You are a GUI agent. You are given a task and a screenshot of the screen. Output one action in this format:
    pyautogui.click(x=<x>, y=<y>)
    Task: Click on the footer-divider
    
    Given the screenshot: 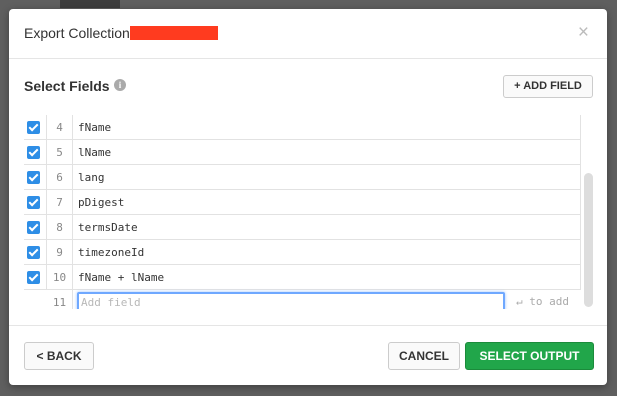 What is the action you would take?
    pyautogui.click(x=308, y=325)
    